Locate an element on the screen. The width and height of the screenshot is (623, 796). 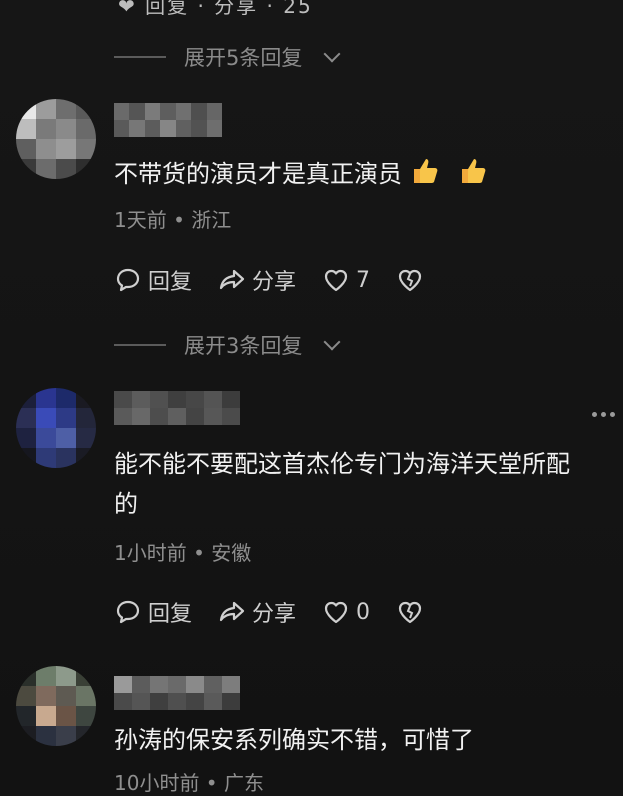
comment-actions: 回复 分享 7 is located at coordinates (282, 280).